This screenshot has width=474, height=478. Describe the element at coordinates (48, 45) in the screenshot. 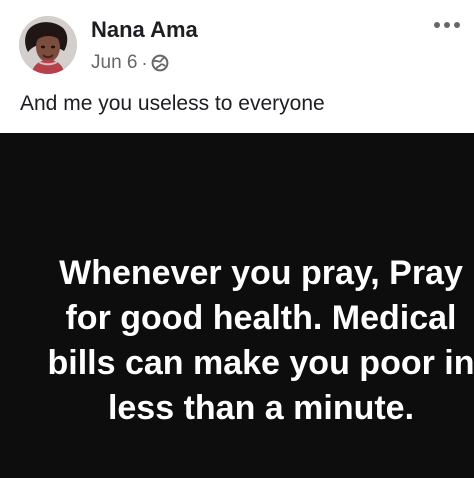

I see `author-avatar` at that location.